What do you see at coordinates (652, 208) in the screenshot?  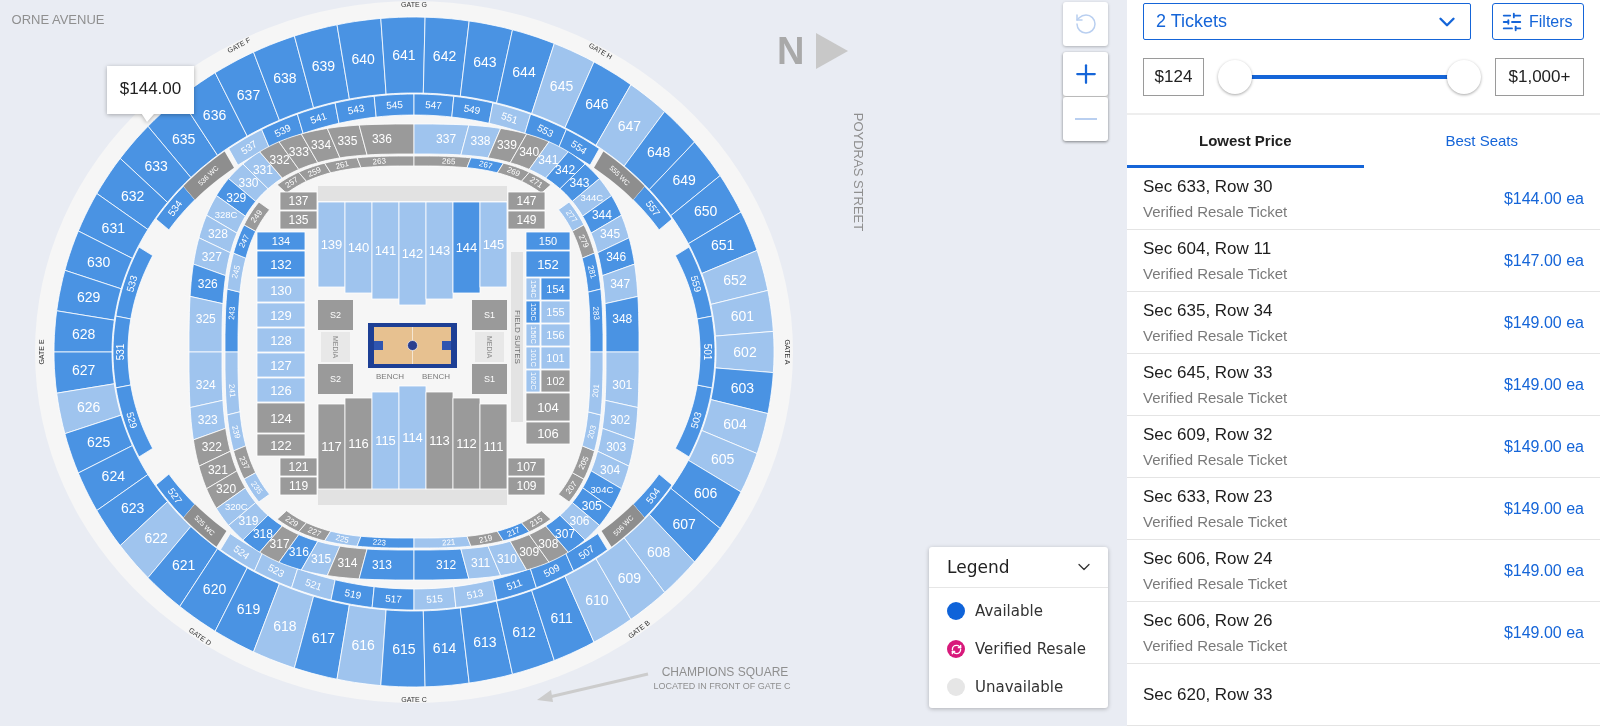 I see `seat-section: 557` at bounding box center [652, 208].